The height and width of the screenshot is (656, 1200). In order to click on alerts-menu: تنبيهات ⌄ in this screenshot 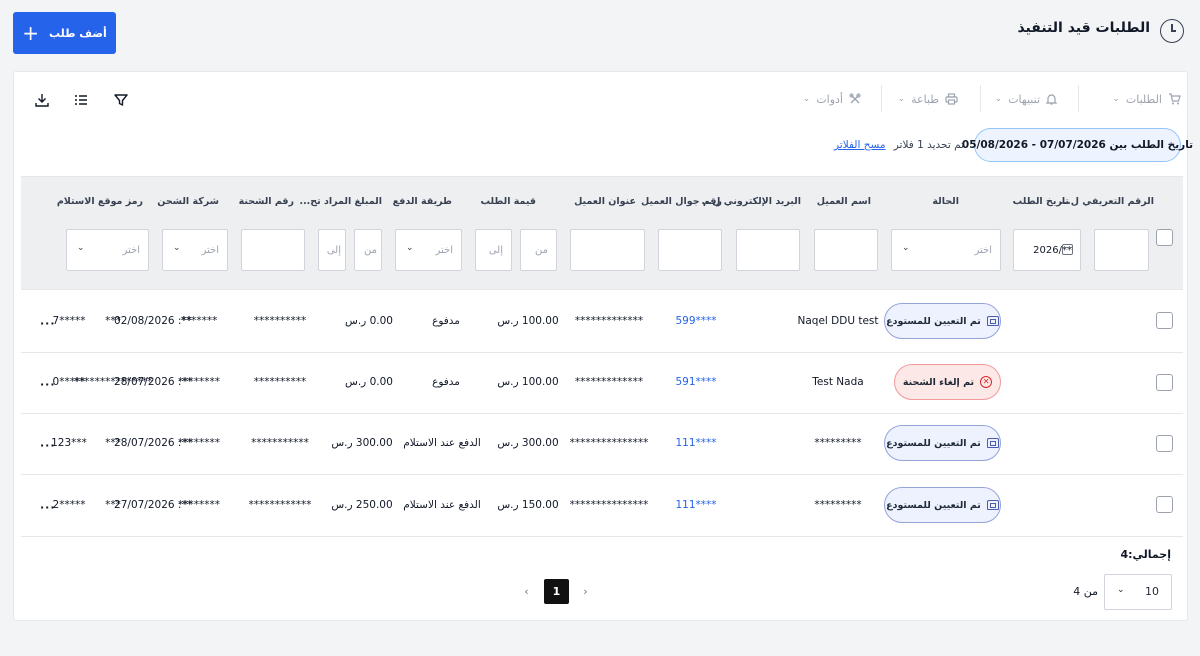, I will do `click(1026, 99)`.